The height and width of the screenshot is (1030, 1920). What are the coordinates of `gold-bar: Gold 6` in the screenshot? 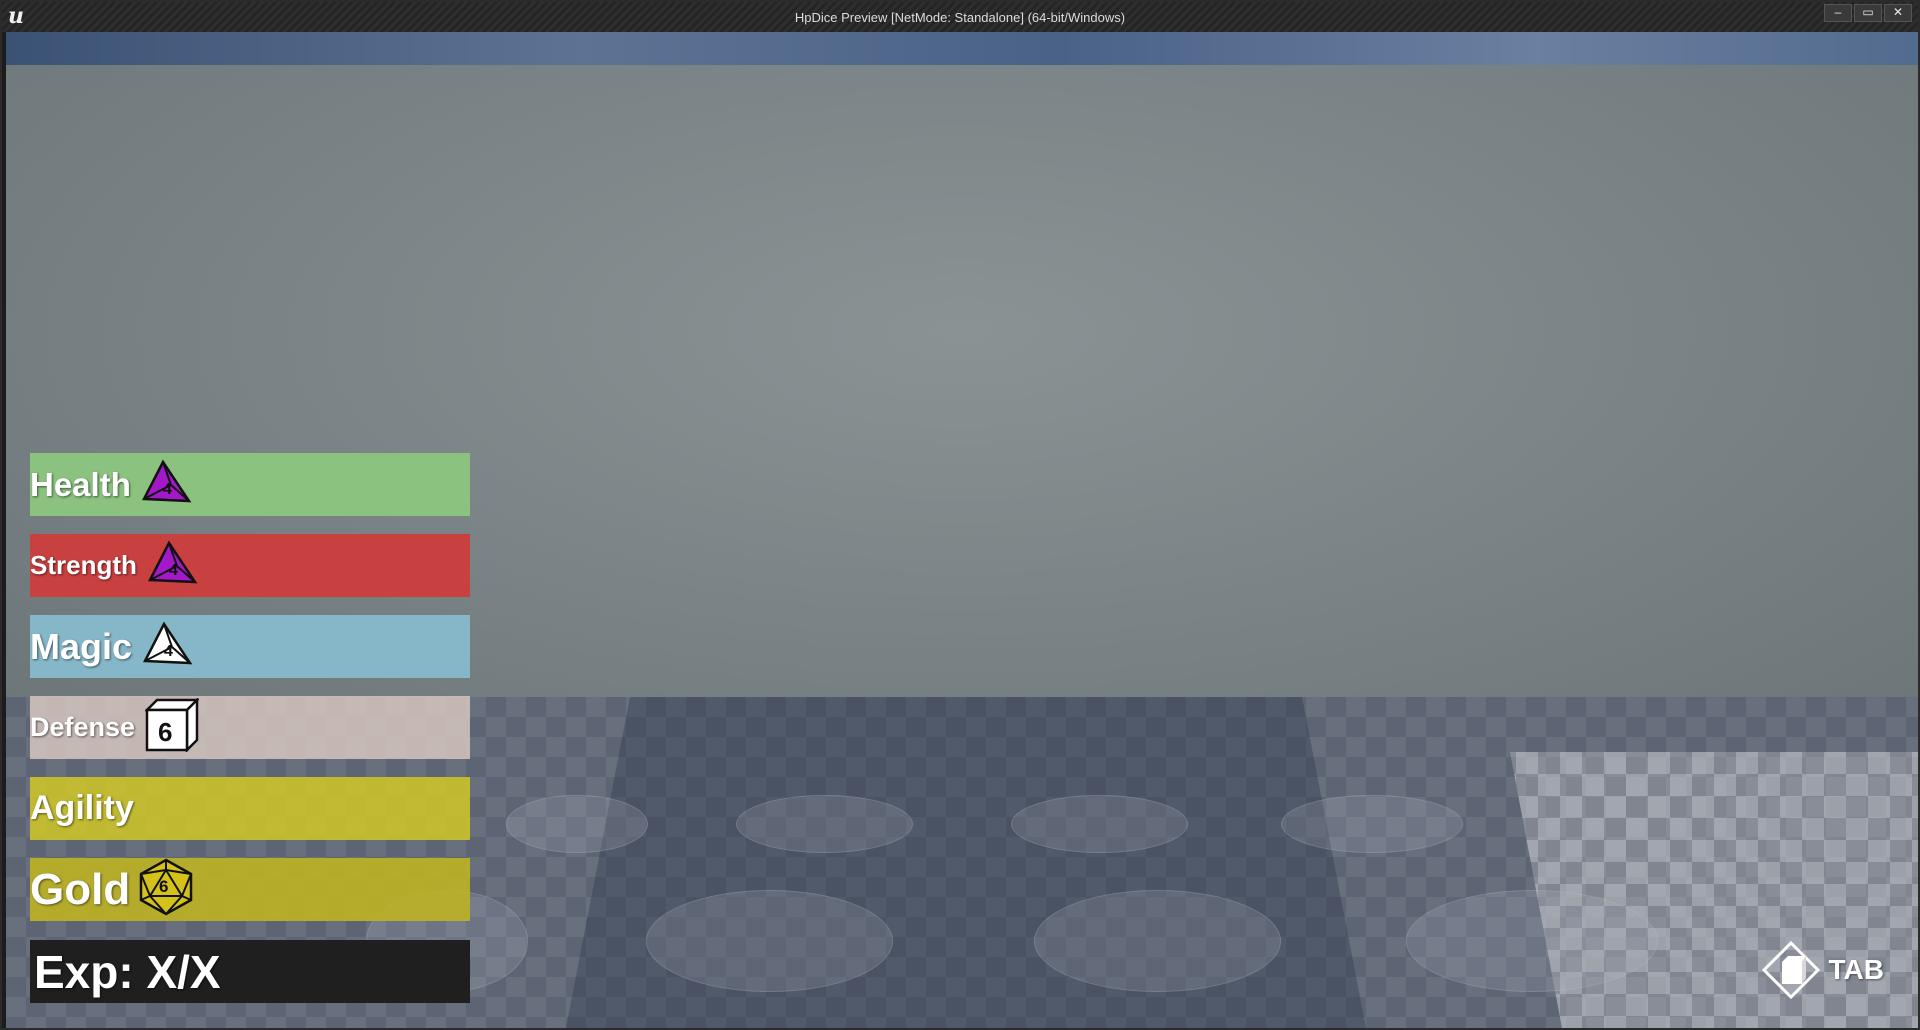 It's located at (250, 889).